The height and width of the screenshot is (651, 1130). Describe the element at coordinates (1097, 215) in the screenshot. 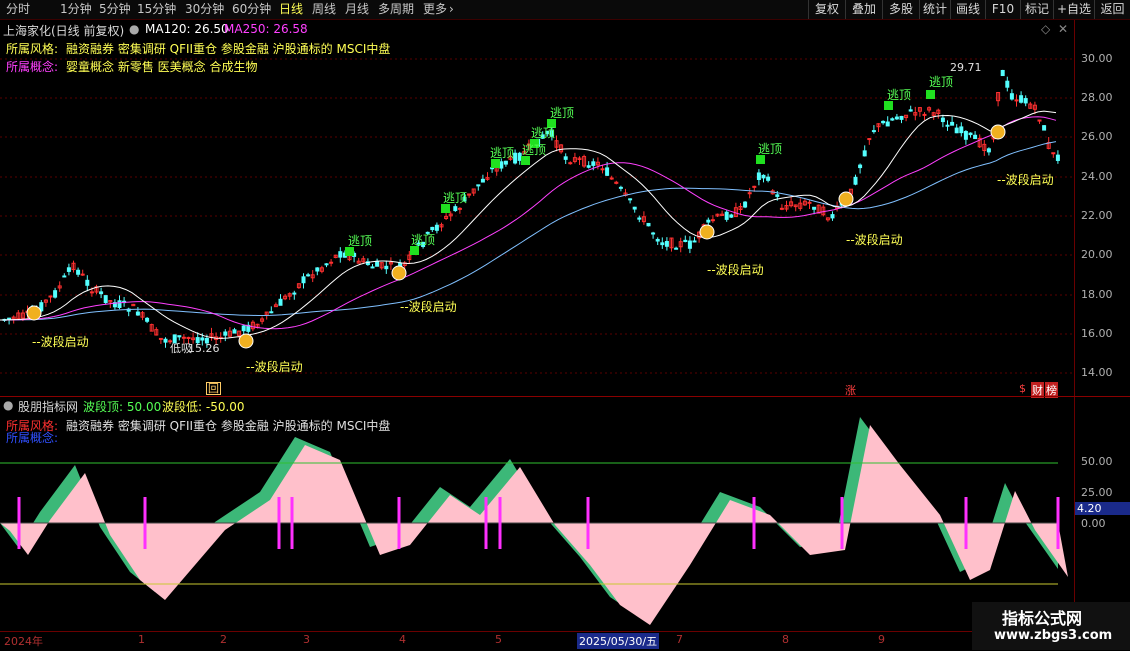

I see `price-tick: 22.00` at that location.